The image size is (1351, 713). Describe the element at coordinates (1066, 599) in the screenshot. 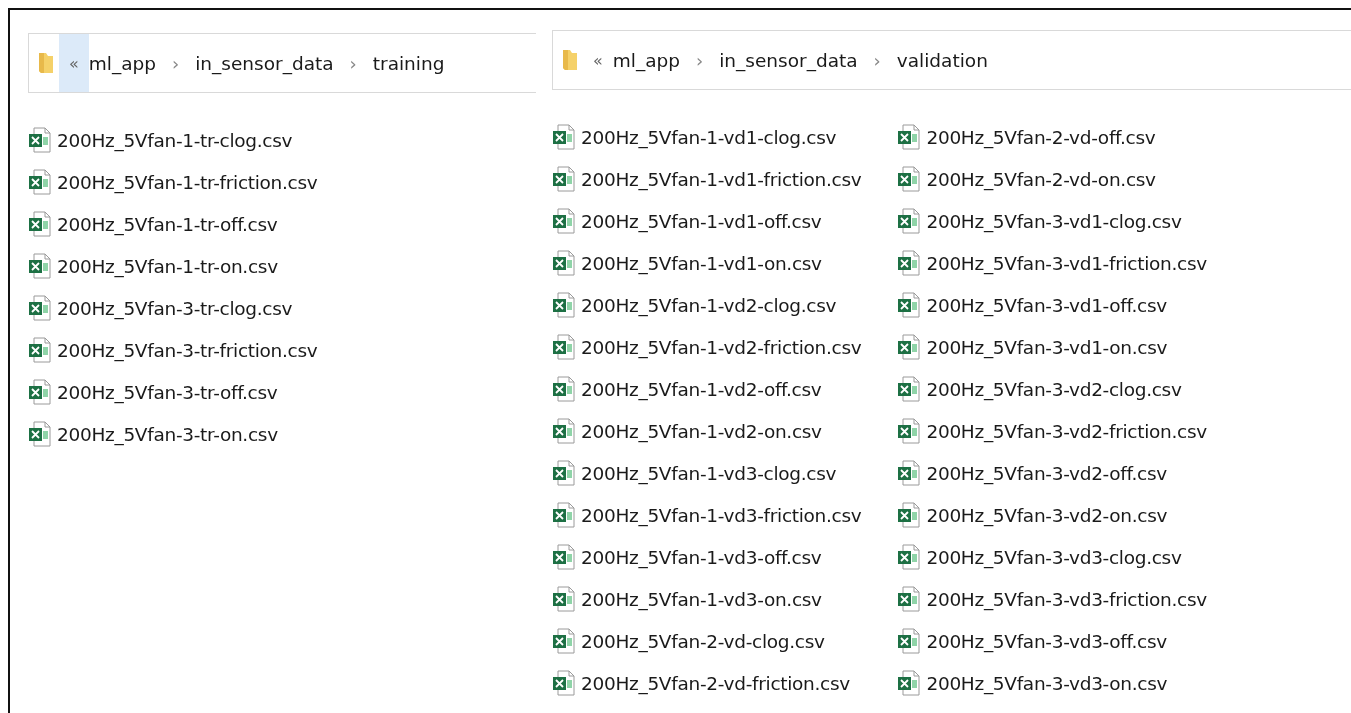

I see `file-name: 200Hz_5Vfan-3-vd3-friction.csv` at that location.